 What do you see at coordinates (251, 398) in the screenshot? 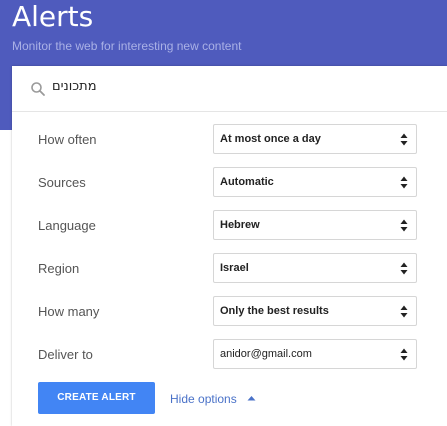
I see `caret-up-icon` at bounding box center [251, 398].